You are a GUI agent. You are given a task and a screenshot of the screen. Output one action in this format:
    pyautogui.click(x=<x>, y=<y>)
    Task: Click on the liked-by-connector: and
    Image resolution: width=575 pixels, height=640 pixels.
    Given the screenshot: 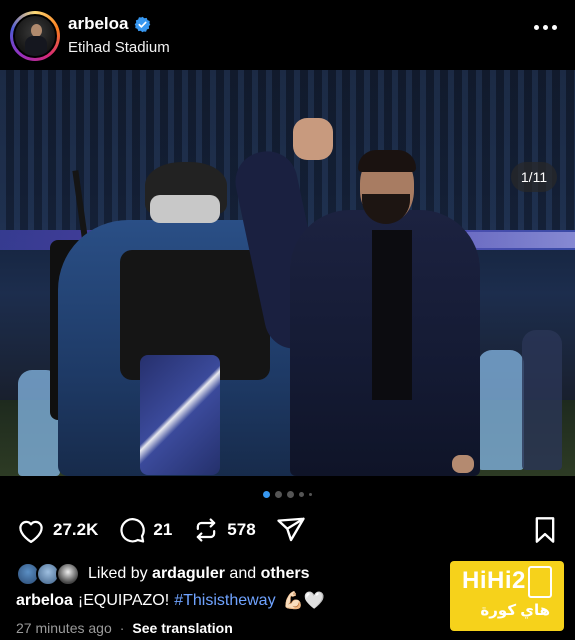 What is the action you would take?
    pyautogui.click(x=243, y=573)
    